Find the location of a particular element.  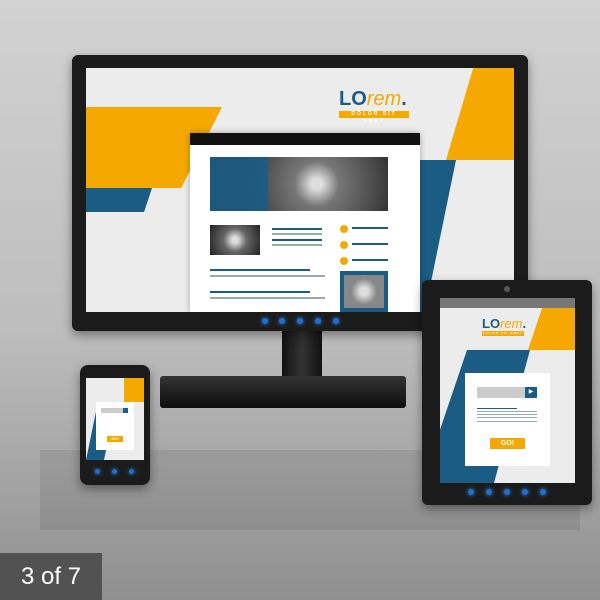

tablet-tagline: DOLOR SIT AMET is located at coordinates (503, 333).